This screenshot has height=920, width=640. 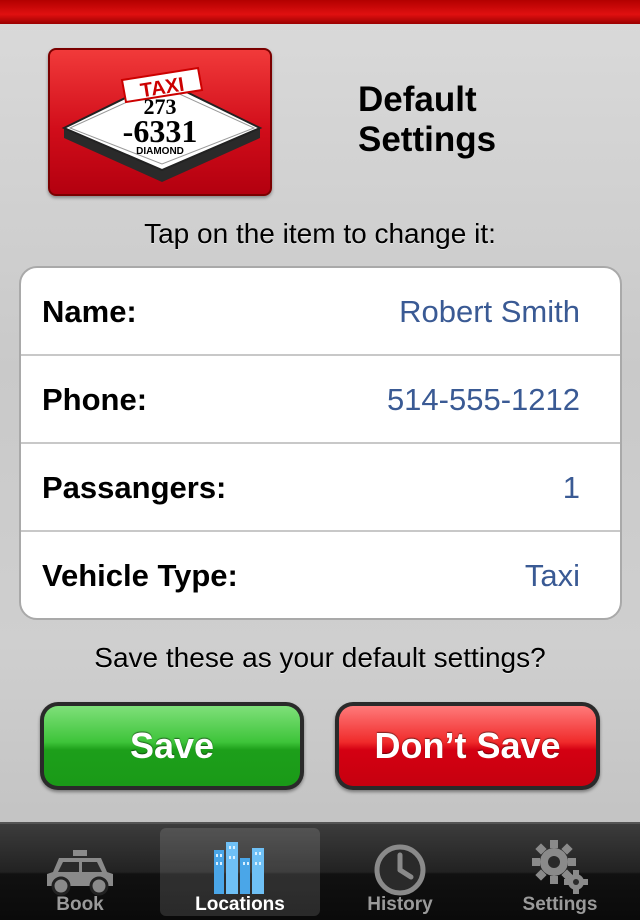 What do you see at coordinates (571, 487) in the screenshot?
I see `setting-value: 1` at bounding box center [571, 487].